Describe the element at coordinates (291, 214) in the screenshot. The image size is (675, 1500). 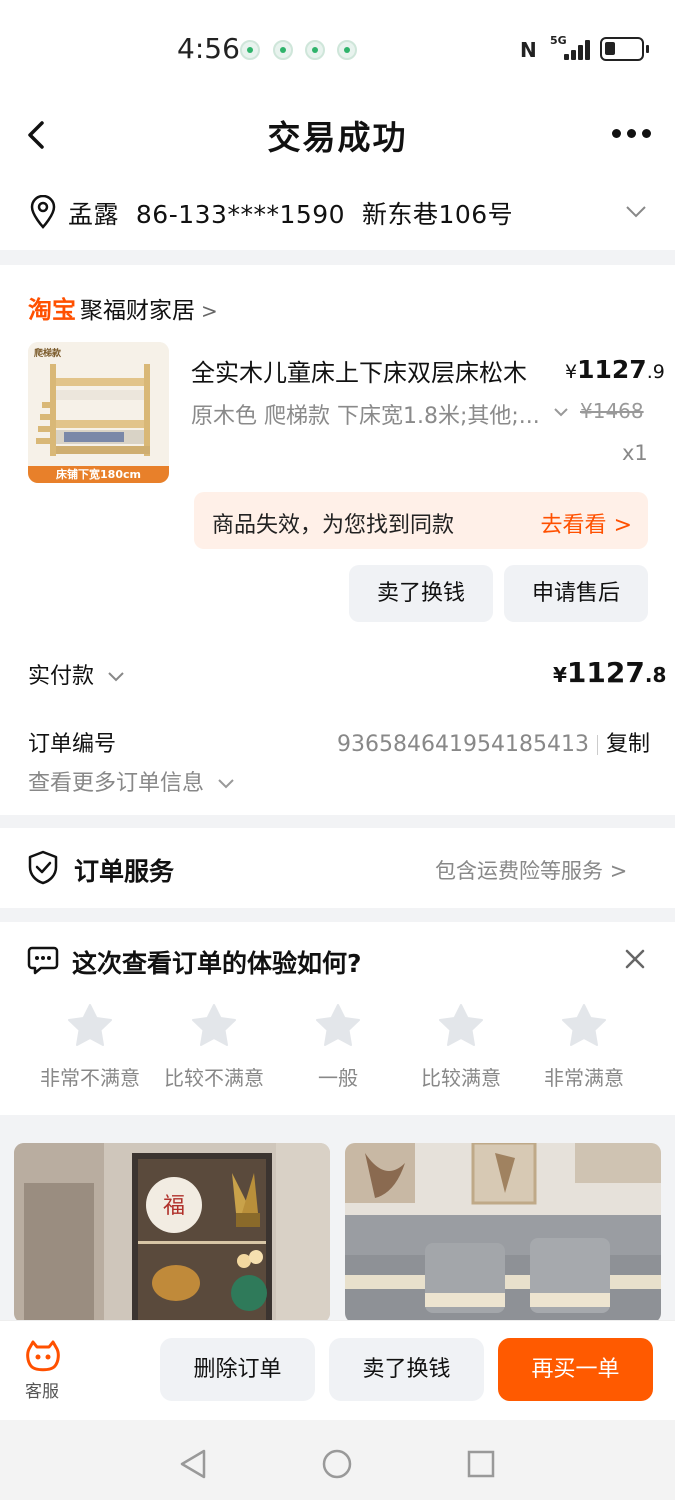
I see `address-text: 孟露 86-133****1590 新东巷106号` at that location.